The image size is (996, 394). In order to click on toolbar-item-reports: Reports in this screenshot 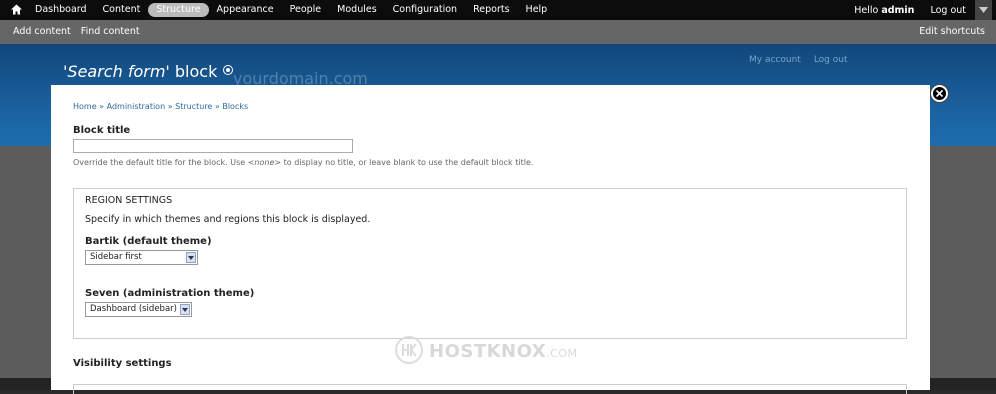, I will do `click(491, 10)`.